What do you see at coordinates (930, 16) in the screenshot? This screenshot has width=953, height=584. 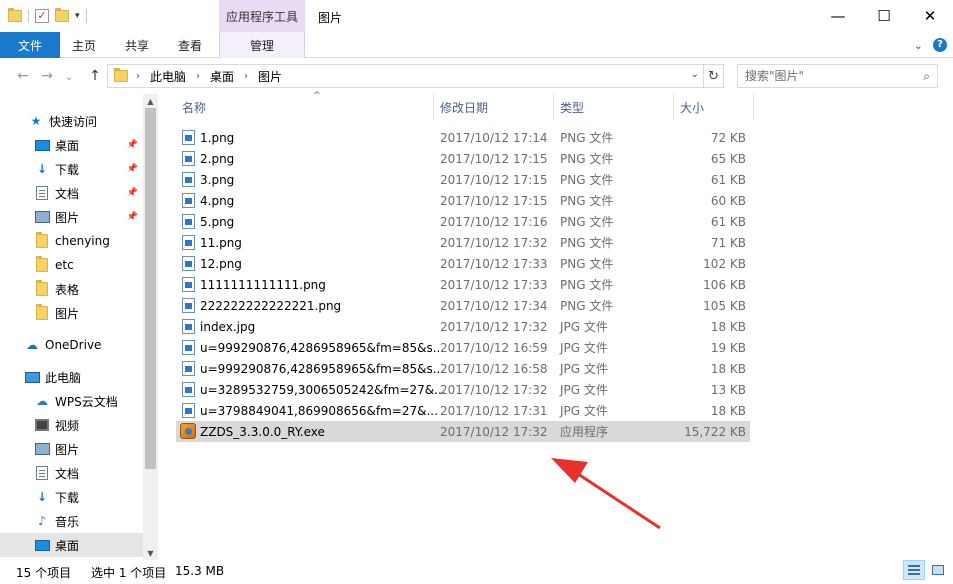 I see `close-button: ✕` at bounding box center [930, 16].